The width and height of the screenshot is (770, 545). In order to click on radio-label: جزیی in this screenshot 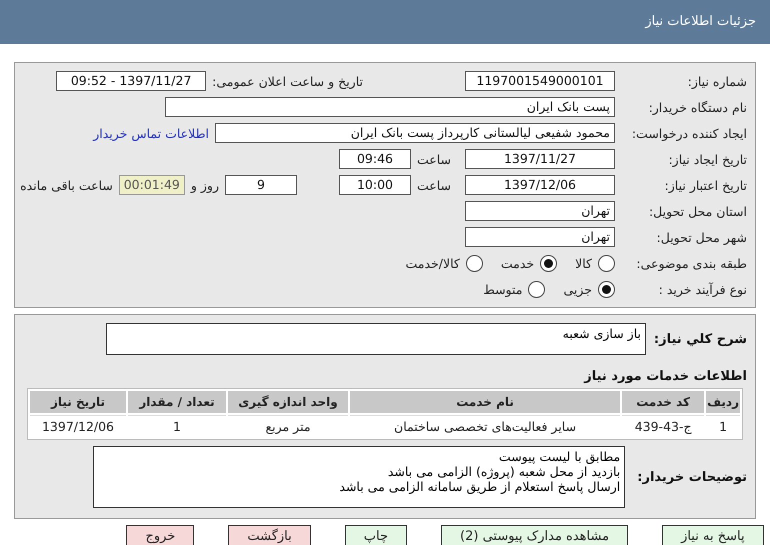, I will do `click(577, 289)`.